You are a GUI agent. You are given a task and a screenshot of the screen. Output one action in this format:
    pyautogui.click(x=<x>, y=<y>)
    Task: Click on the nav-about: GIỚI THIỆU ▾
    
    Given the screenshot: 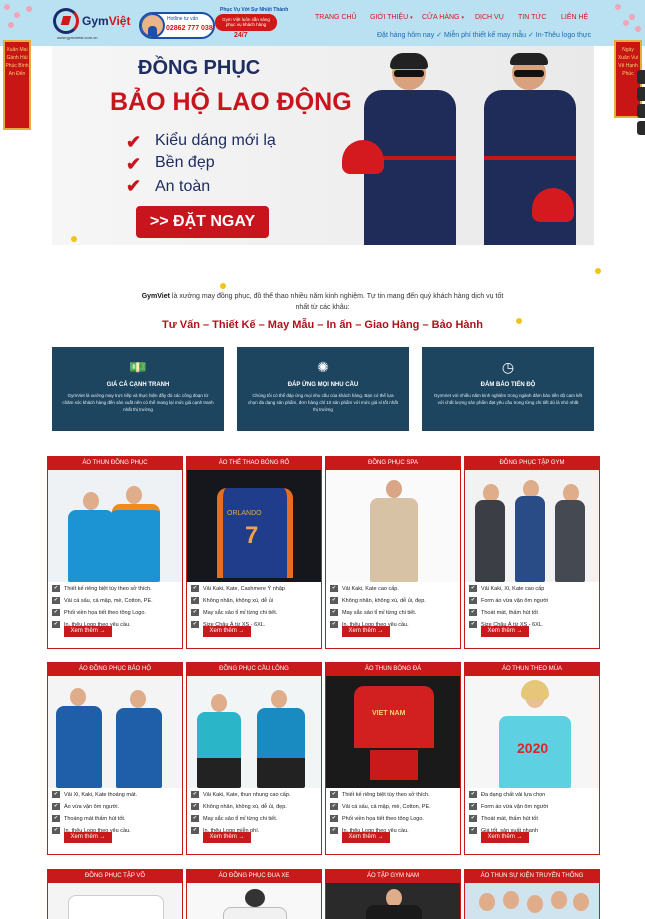 What is the action you would take?
    pyautogui.click(x=391, y=17)
    